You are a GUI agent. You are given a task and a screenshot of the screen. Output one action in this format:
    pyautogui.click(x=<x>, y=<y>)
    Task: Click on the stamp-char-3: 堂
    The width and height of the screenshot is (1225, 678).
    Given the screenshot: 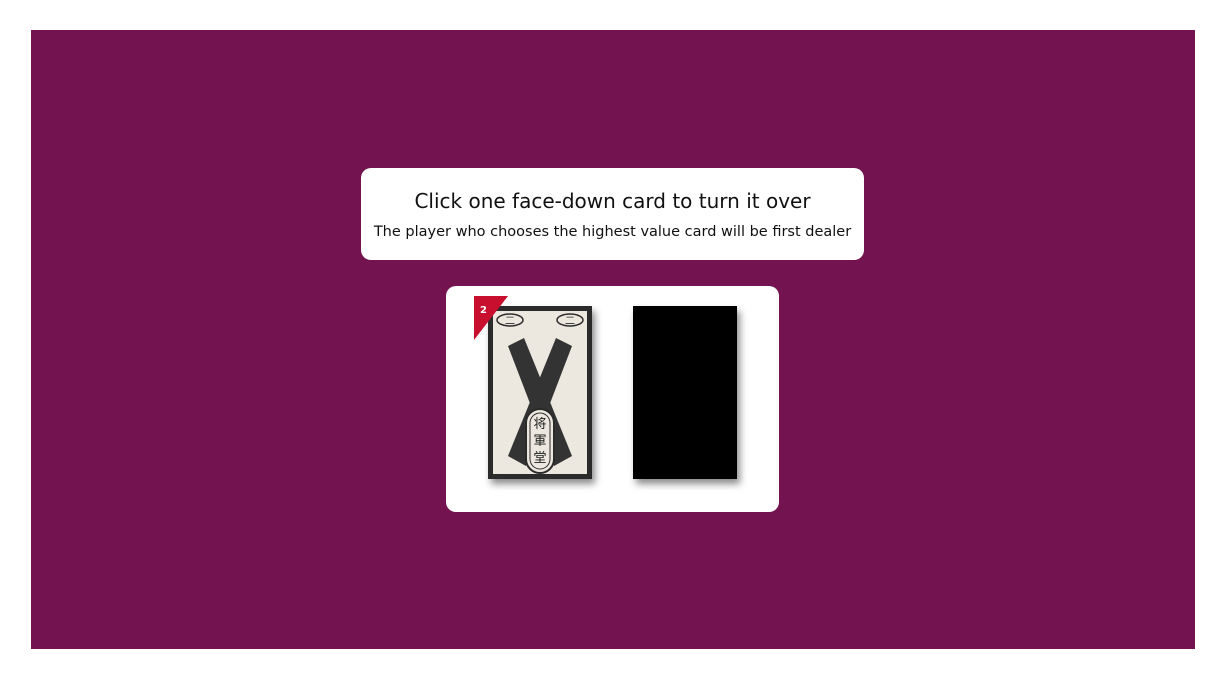 What is the action you would take?
    pyautogui.click(x=539, y=458)
    